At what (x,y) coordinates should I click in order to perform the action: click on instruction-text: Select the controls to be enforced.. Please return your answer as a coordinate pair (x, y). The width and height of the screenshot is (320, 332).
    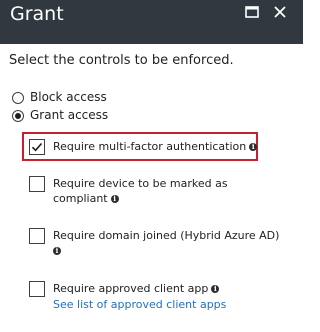
    Looking at the image, I should click on (121, 60).